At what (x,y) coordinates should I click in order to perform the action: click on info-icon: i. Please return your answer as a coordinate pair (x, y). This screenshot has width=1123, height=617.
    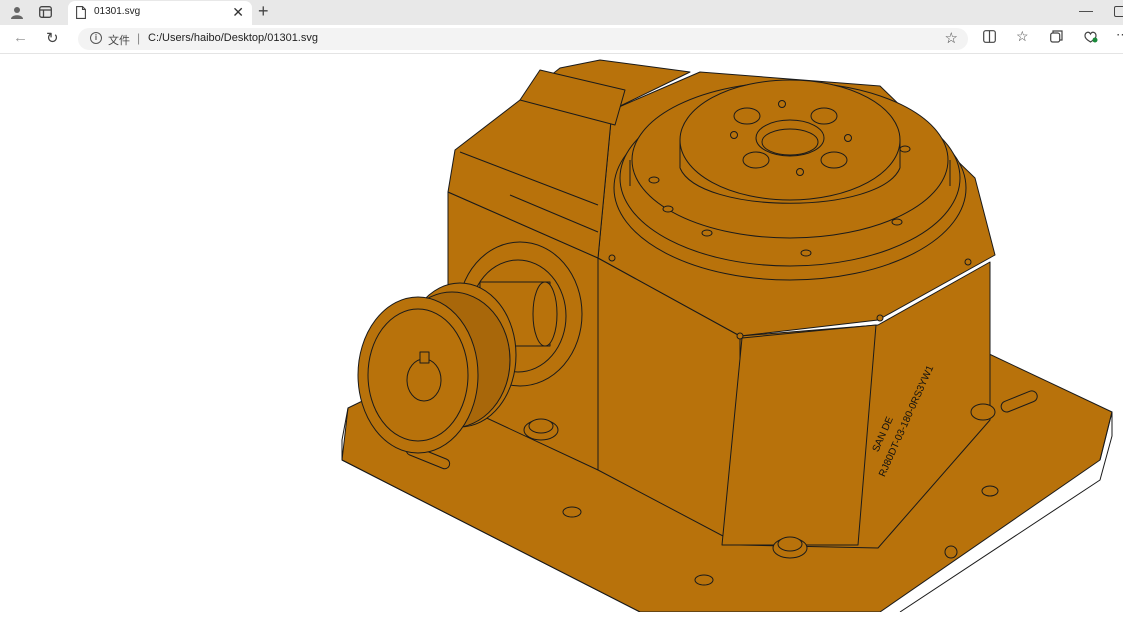
    Looking at the image, I should click on (96, 38).